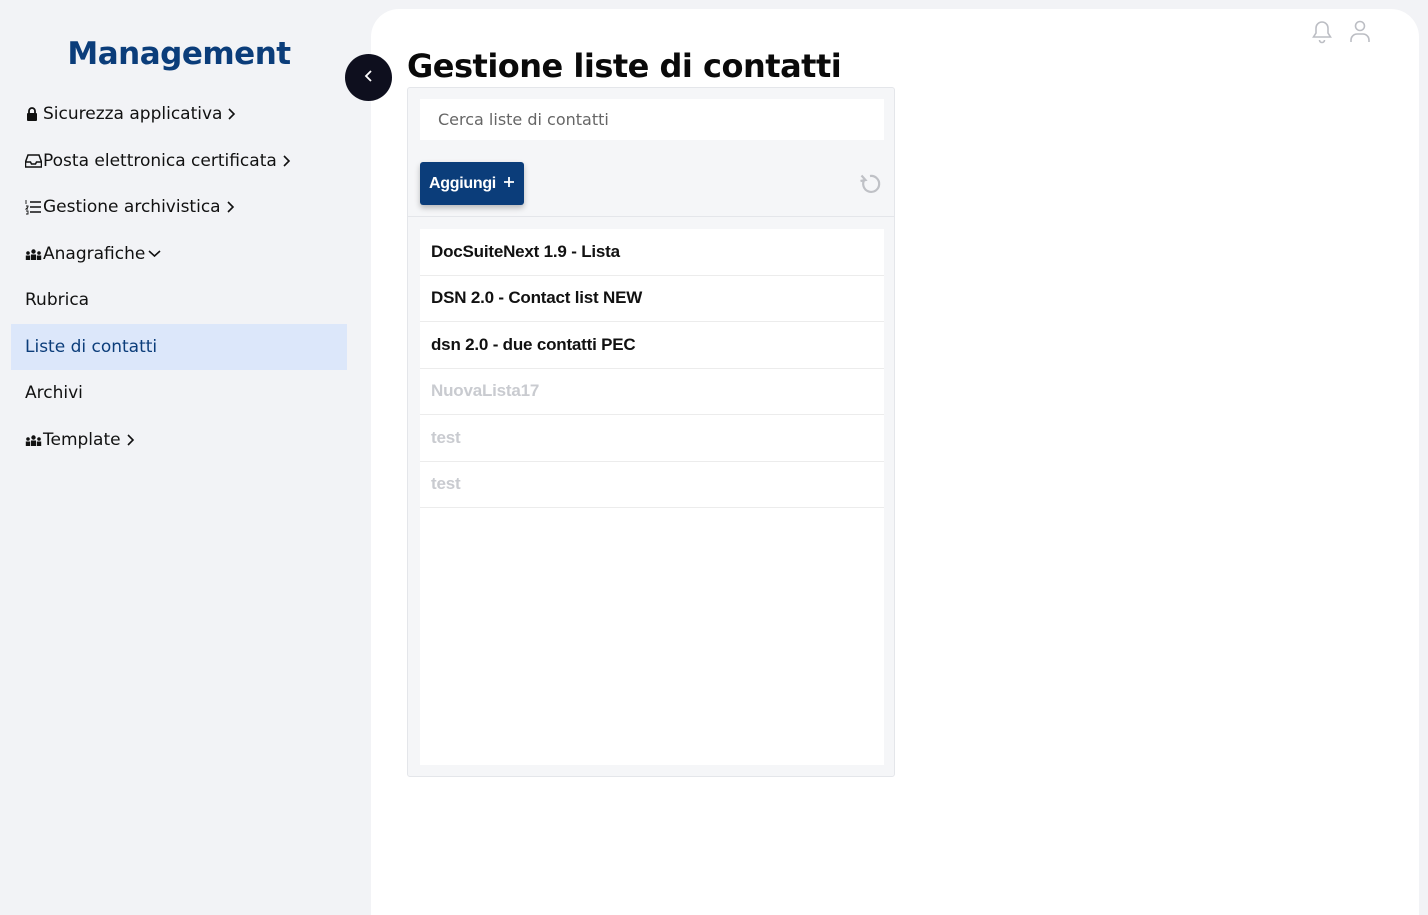 Image resolution: width=1428 pixels, height=915 pixels. I want to click on header-actions, so click(1341, 32).